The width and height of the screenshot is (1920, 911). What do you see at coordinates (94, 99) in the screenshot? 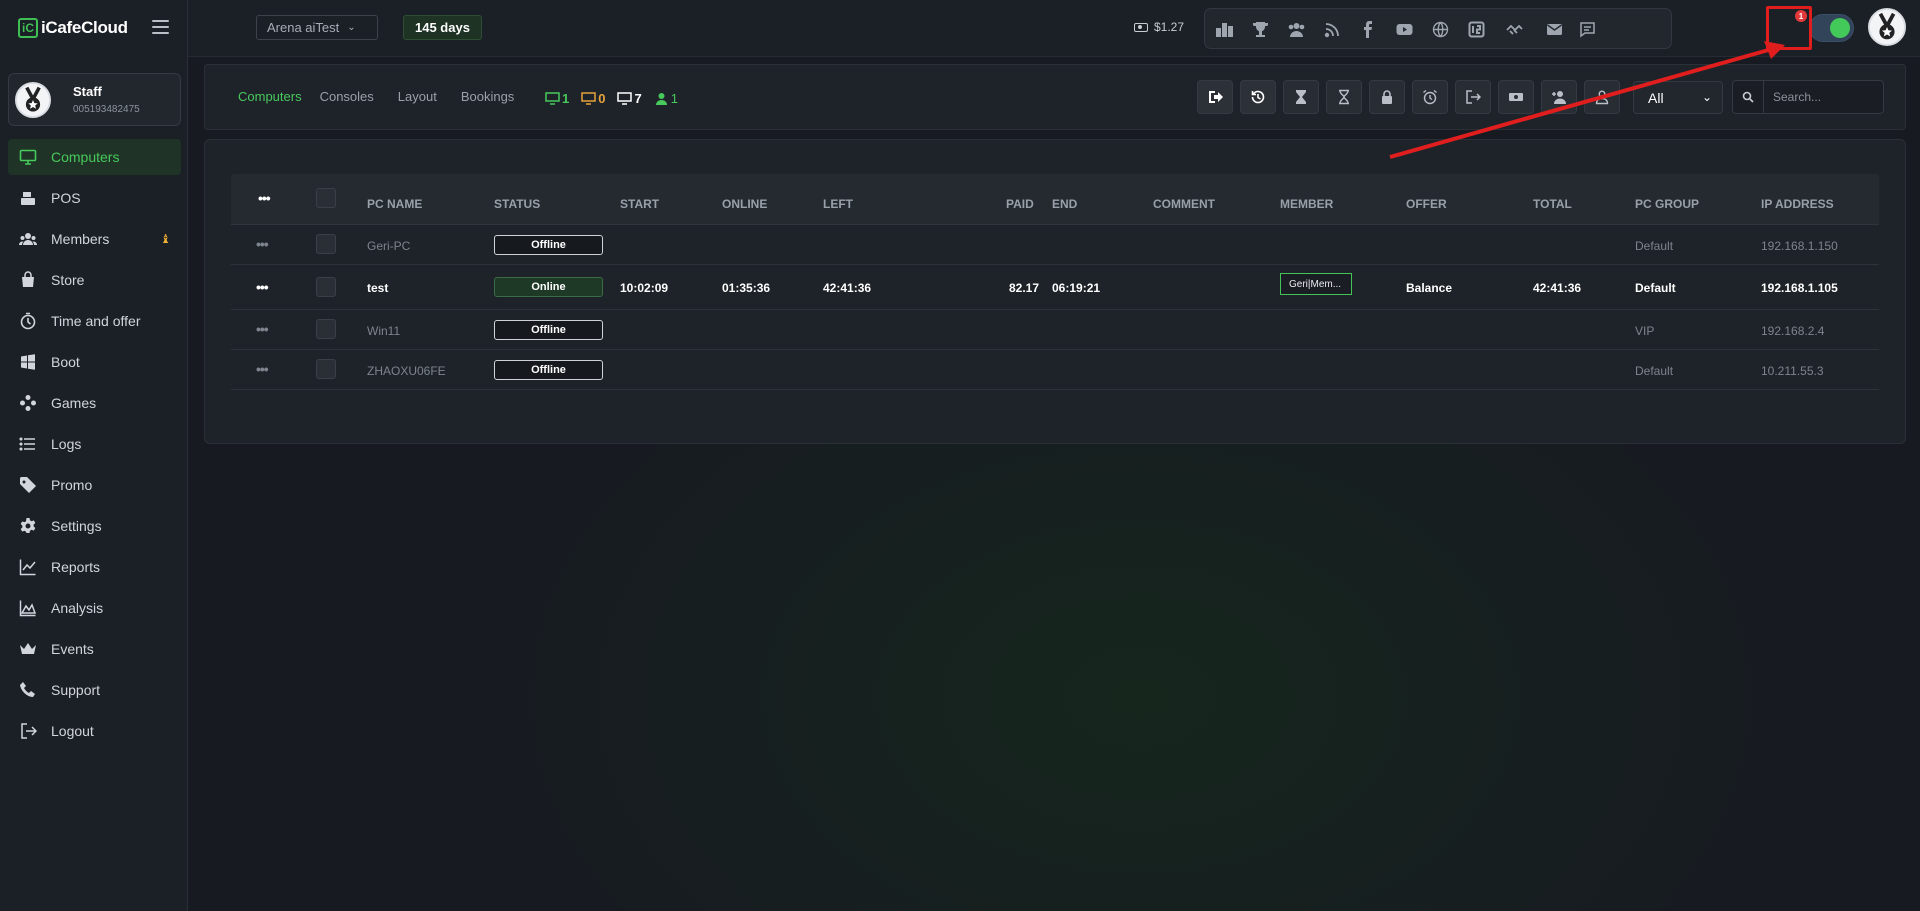
I see `staff-card: Staff 005193482475` at bounding box center [94, 99].